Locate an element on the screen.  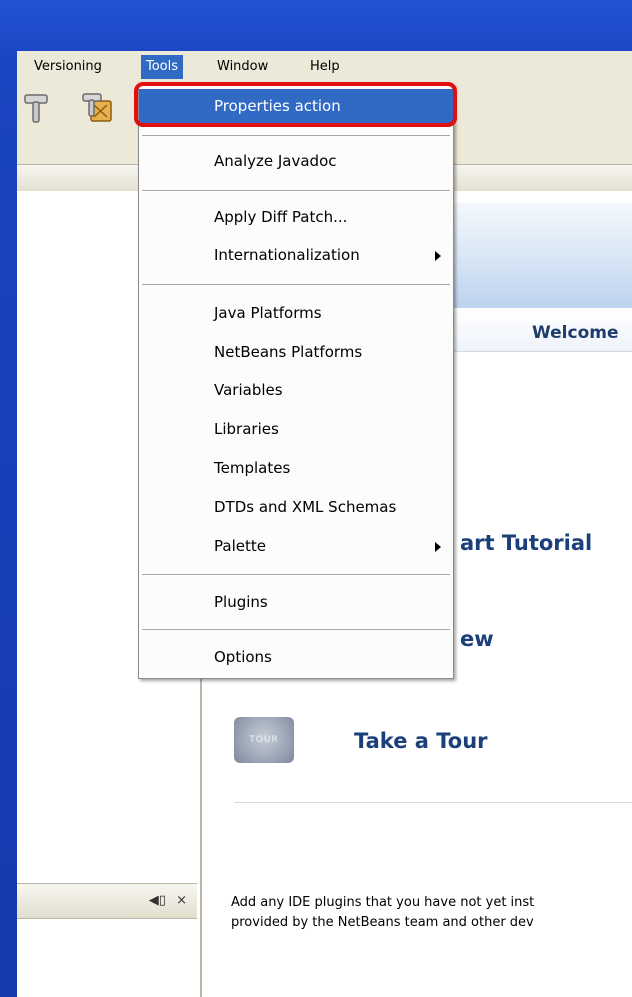
menu-item-properties-action: Properties action is located at coordinates (296, 106).